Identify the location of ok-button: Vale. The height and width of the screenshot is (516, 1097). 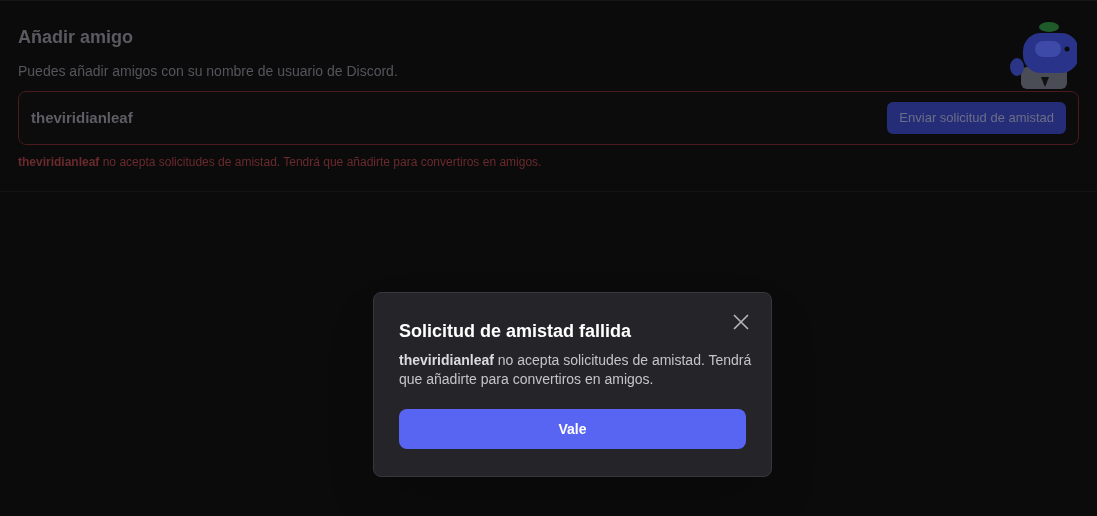
(572, 429).